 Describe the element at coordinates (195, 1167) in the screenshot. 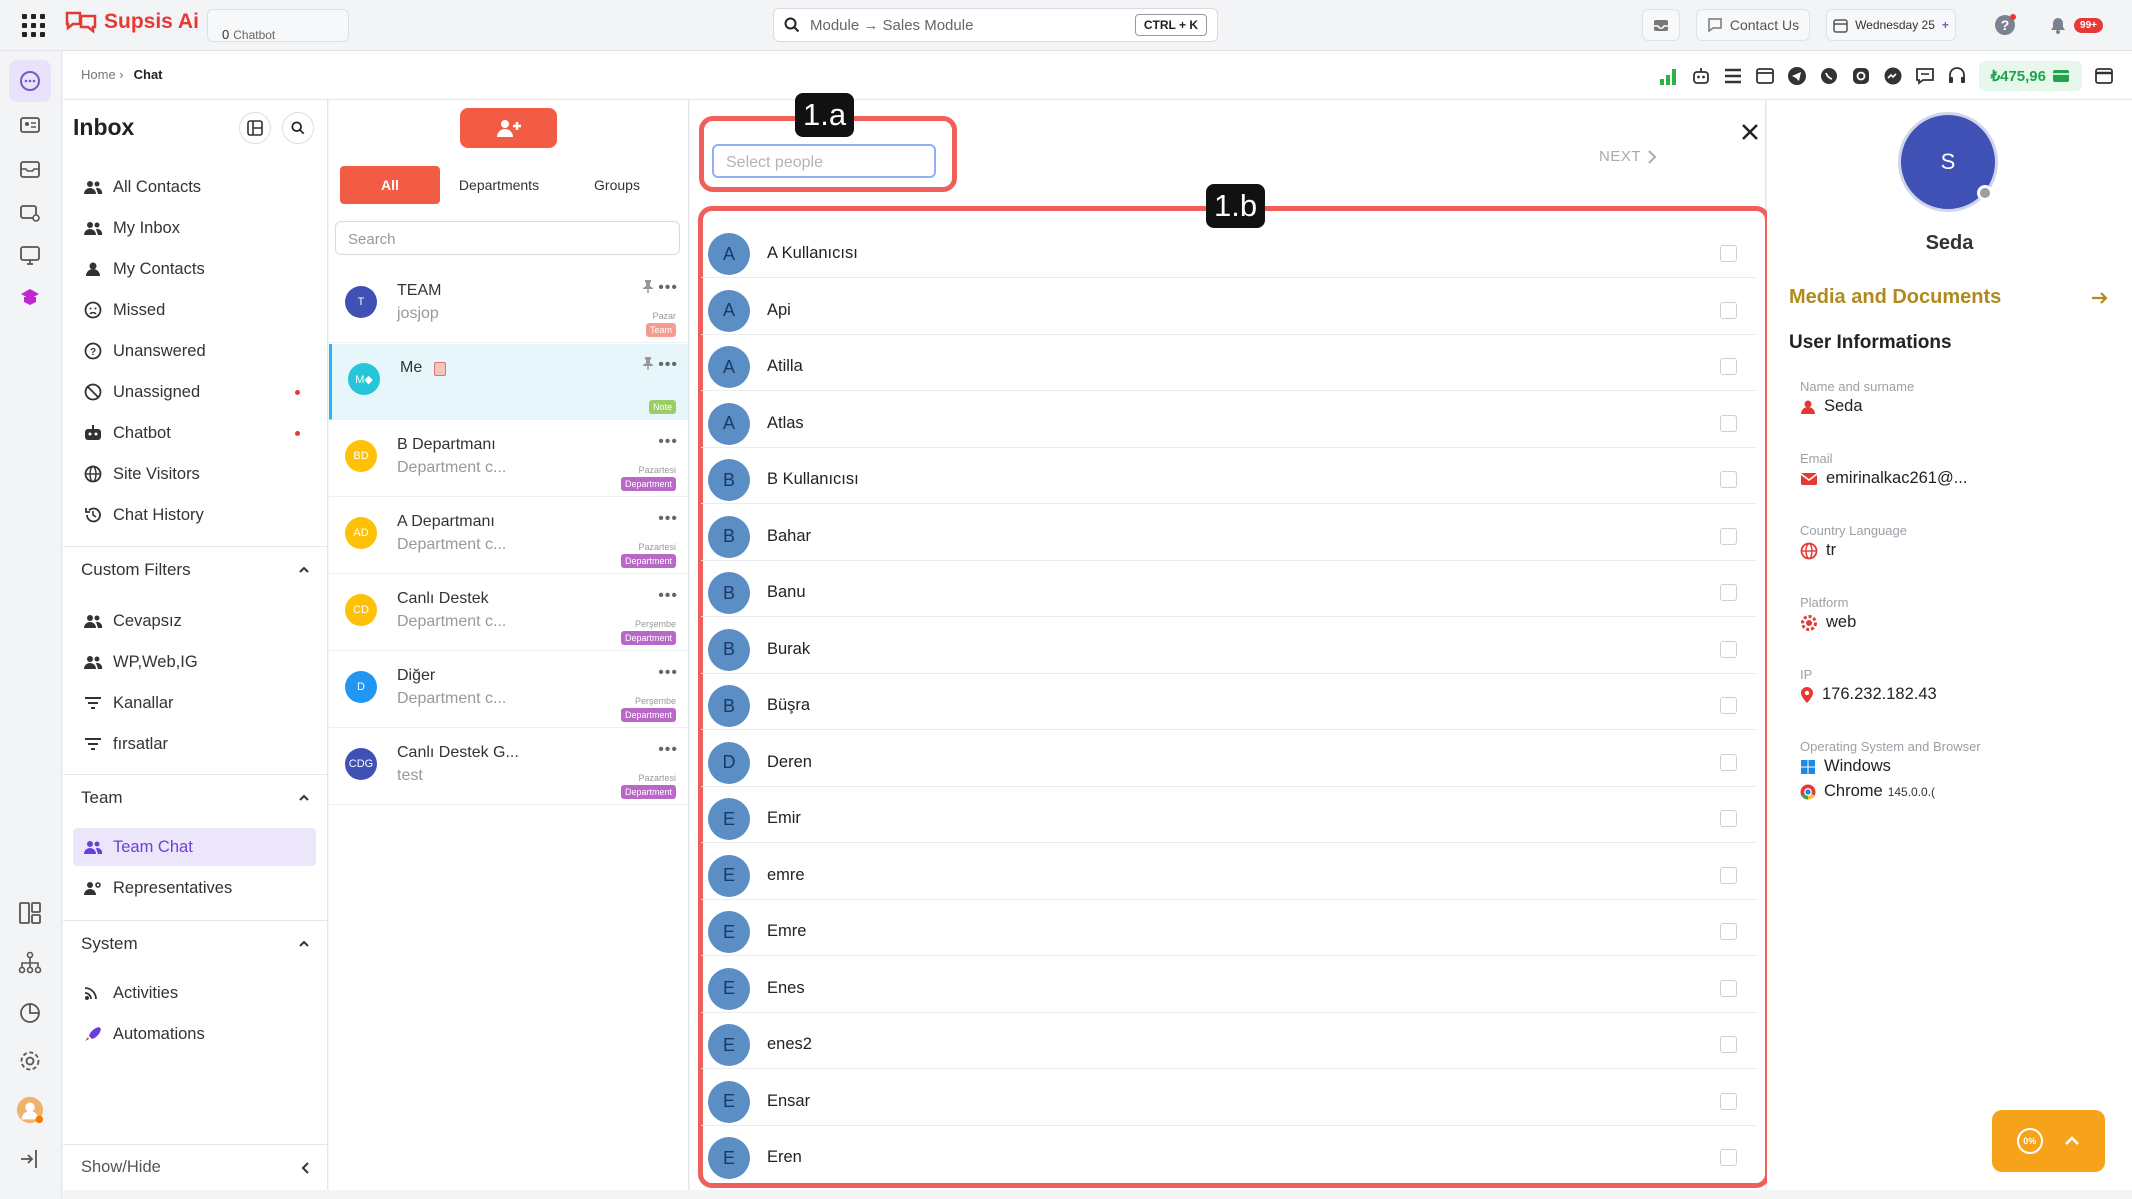

I see `show-hide-toggle: Show/Hide` at that location.